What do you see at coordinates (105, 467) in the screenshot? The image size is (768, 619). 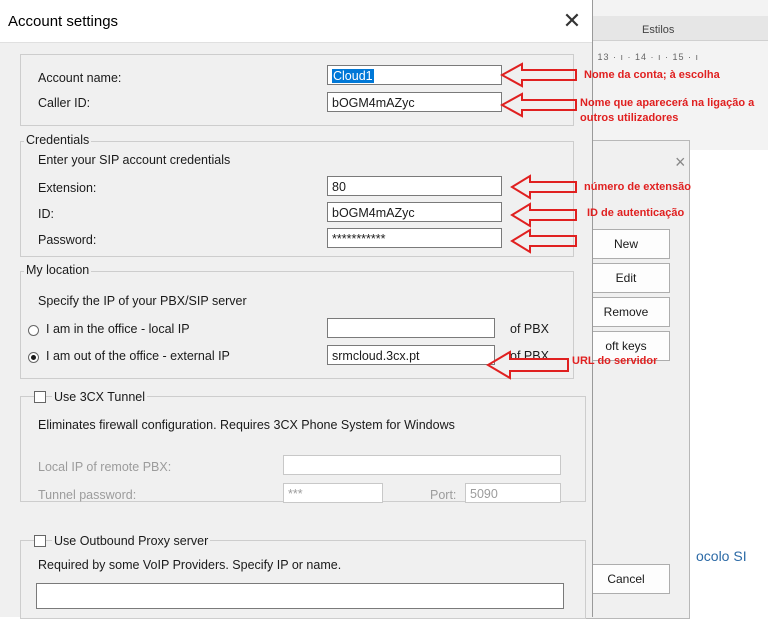 I see `tunnel-local-ip-label: Local IP of remote PBX:` at bounding box center [105, 467].